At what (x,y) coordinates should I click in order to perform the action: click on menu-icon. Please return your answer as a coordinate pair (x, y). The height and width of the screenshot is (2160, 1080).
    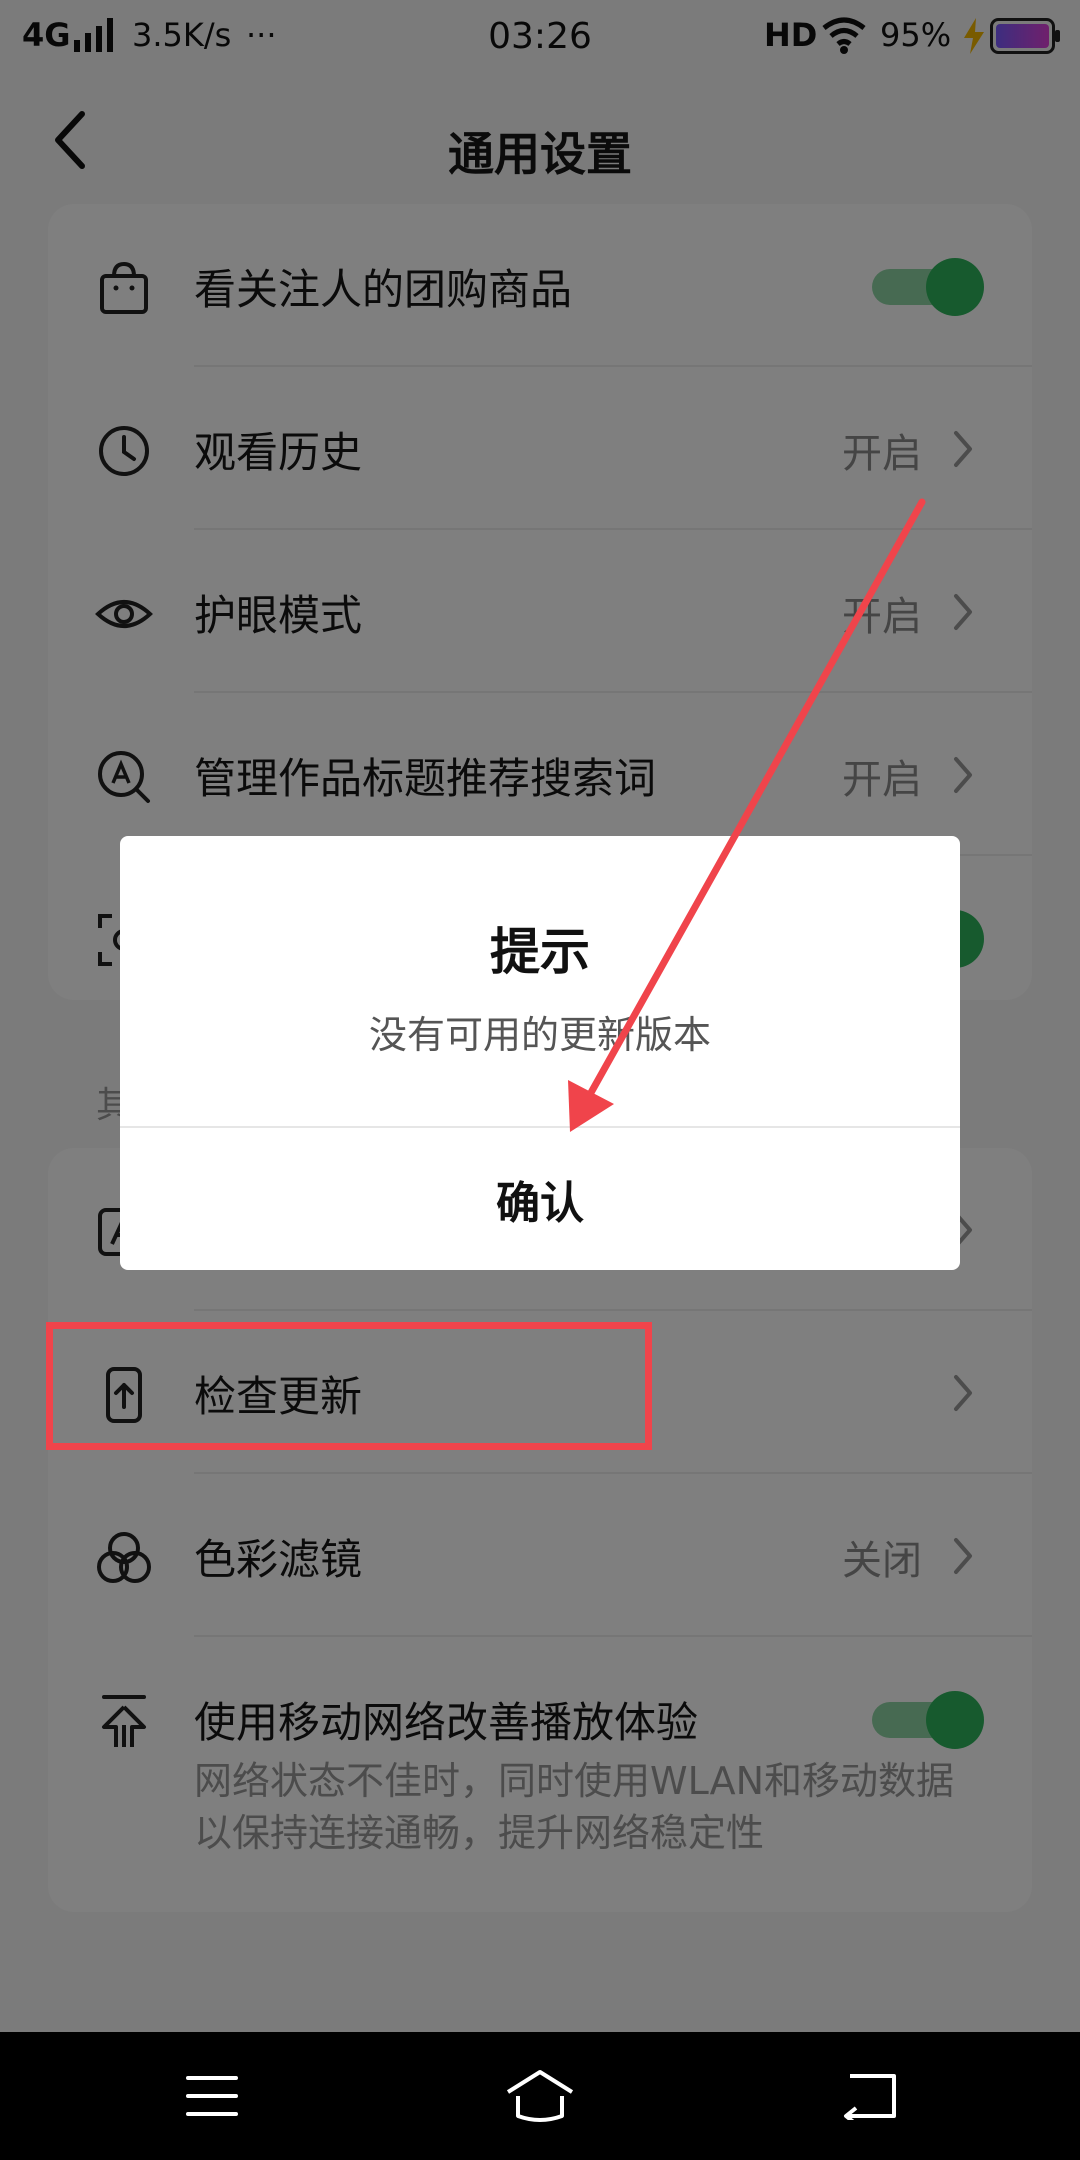
    Looking at the image, I should click on (212, 2096).